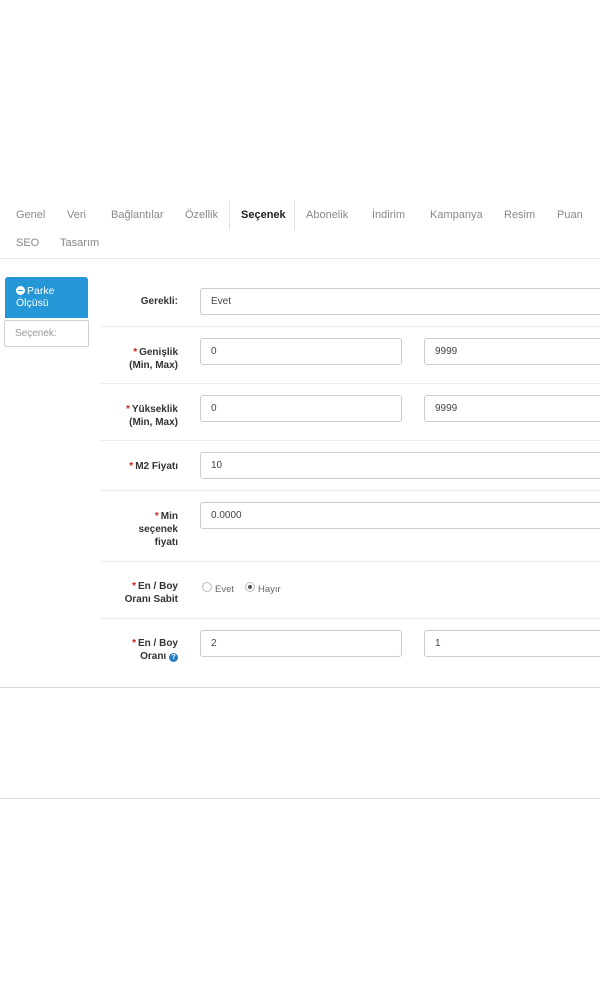 The image size is (600, 1000). Describe the element at coordinates (250, 587) in the screenshot. I see `radio-hayir` at that location.